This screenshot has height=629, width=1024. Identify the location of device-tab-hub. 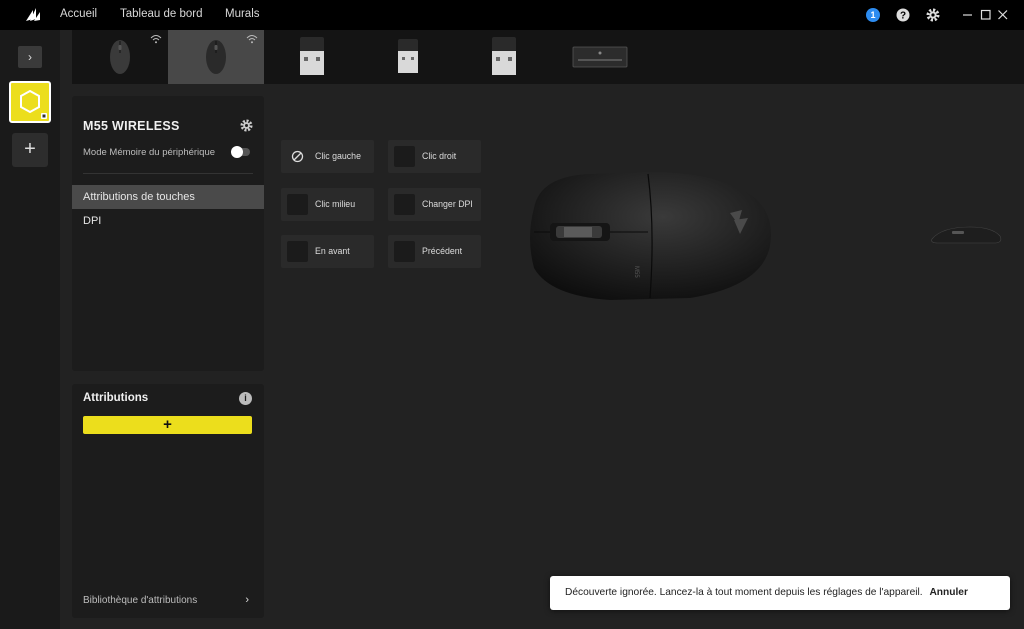
(600, 57).